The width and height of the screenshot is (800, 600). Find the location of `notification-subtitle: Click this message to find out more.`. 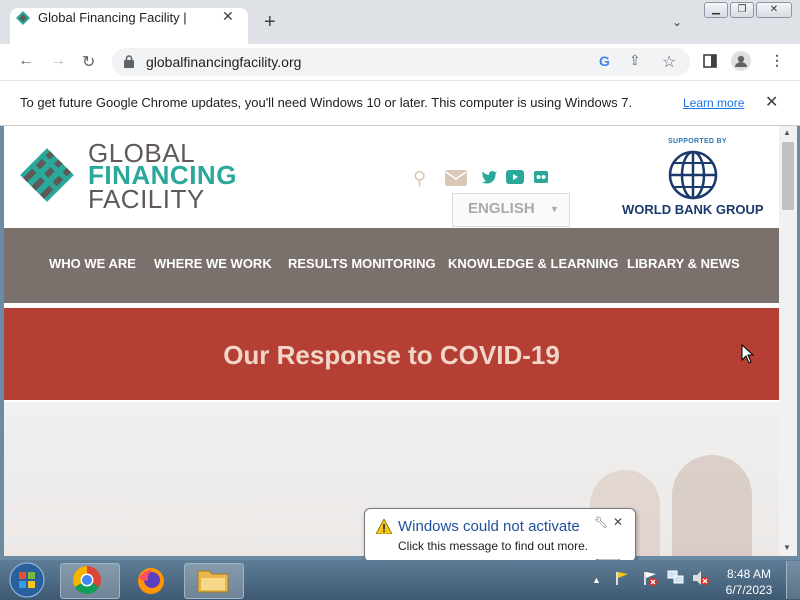

notification-subtitle: Click this message to find out more. is located at coordinates (493, 546).